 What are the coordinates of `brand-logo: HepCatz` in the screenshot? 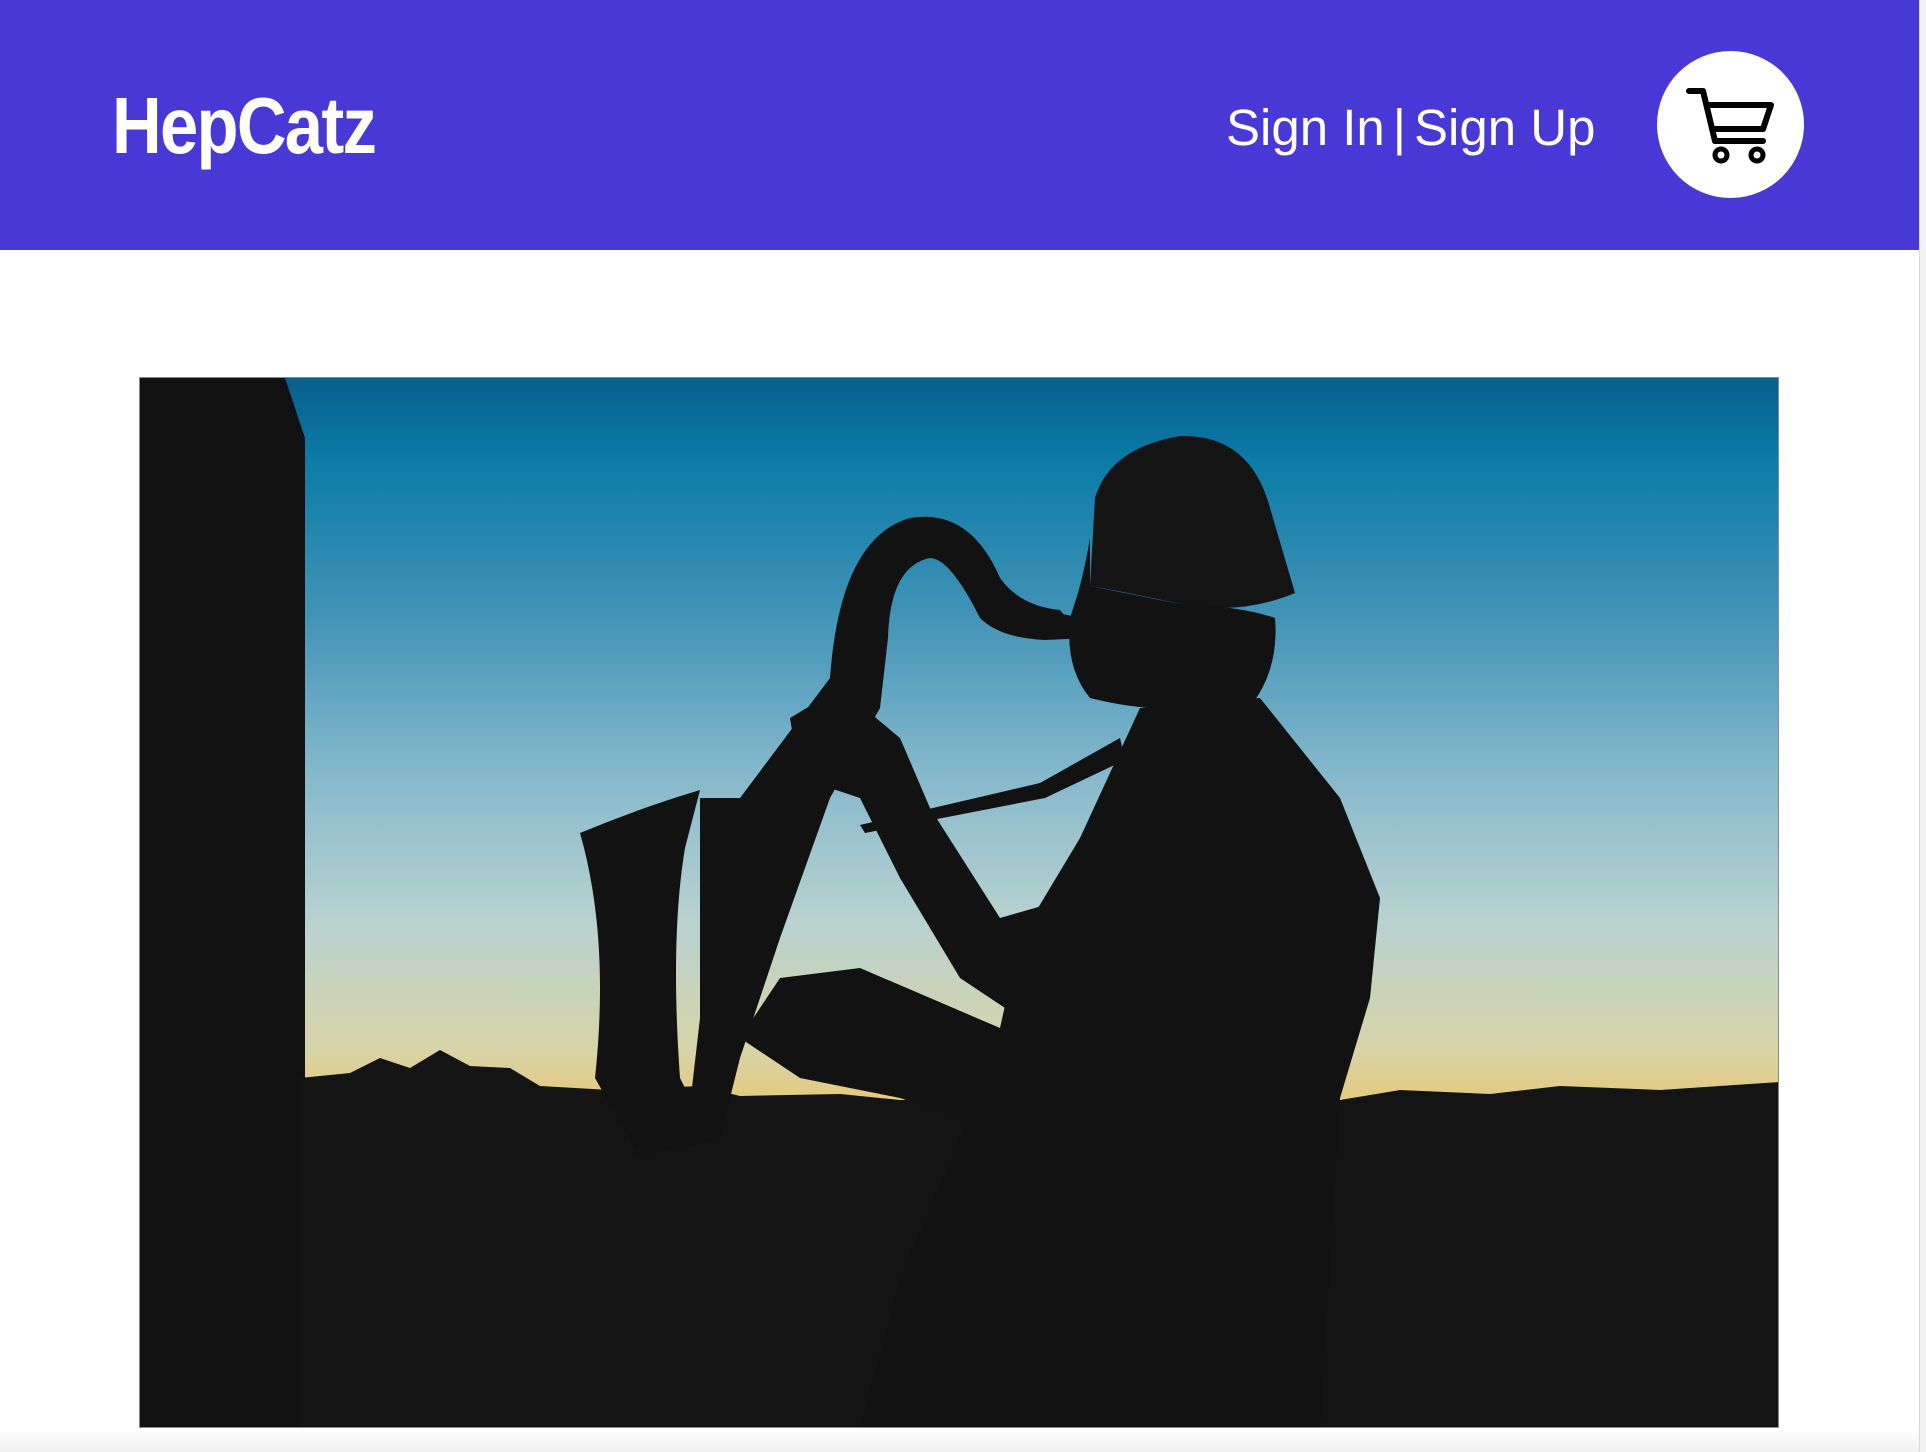 It's located at (244, 126).